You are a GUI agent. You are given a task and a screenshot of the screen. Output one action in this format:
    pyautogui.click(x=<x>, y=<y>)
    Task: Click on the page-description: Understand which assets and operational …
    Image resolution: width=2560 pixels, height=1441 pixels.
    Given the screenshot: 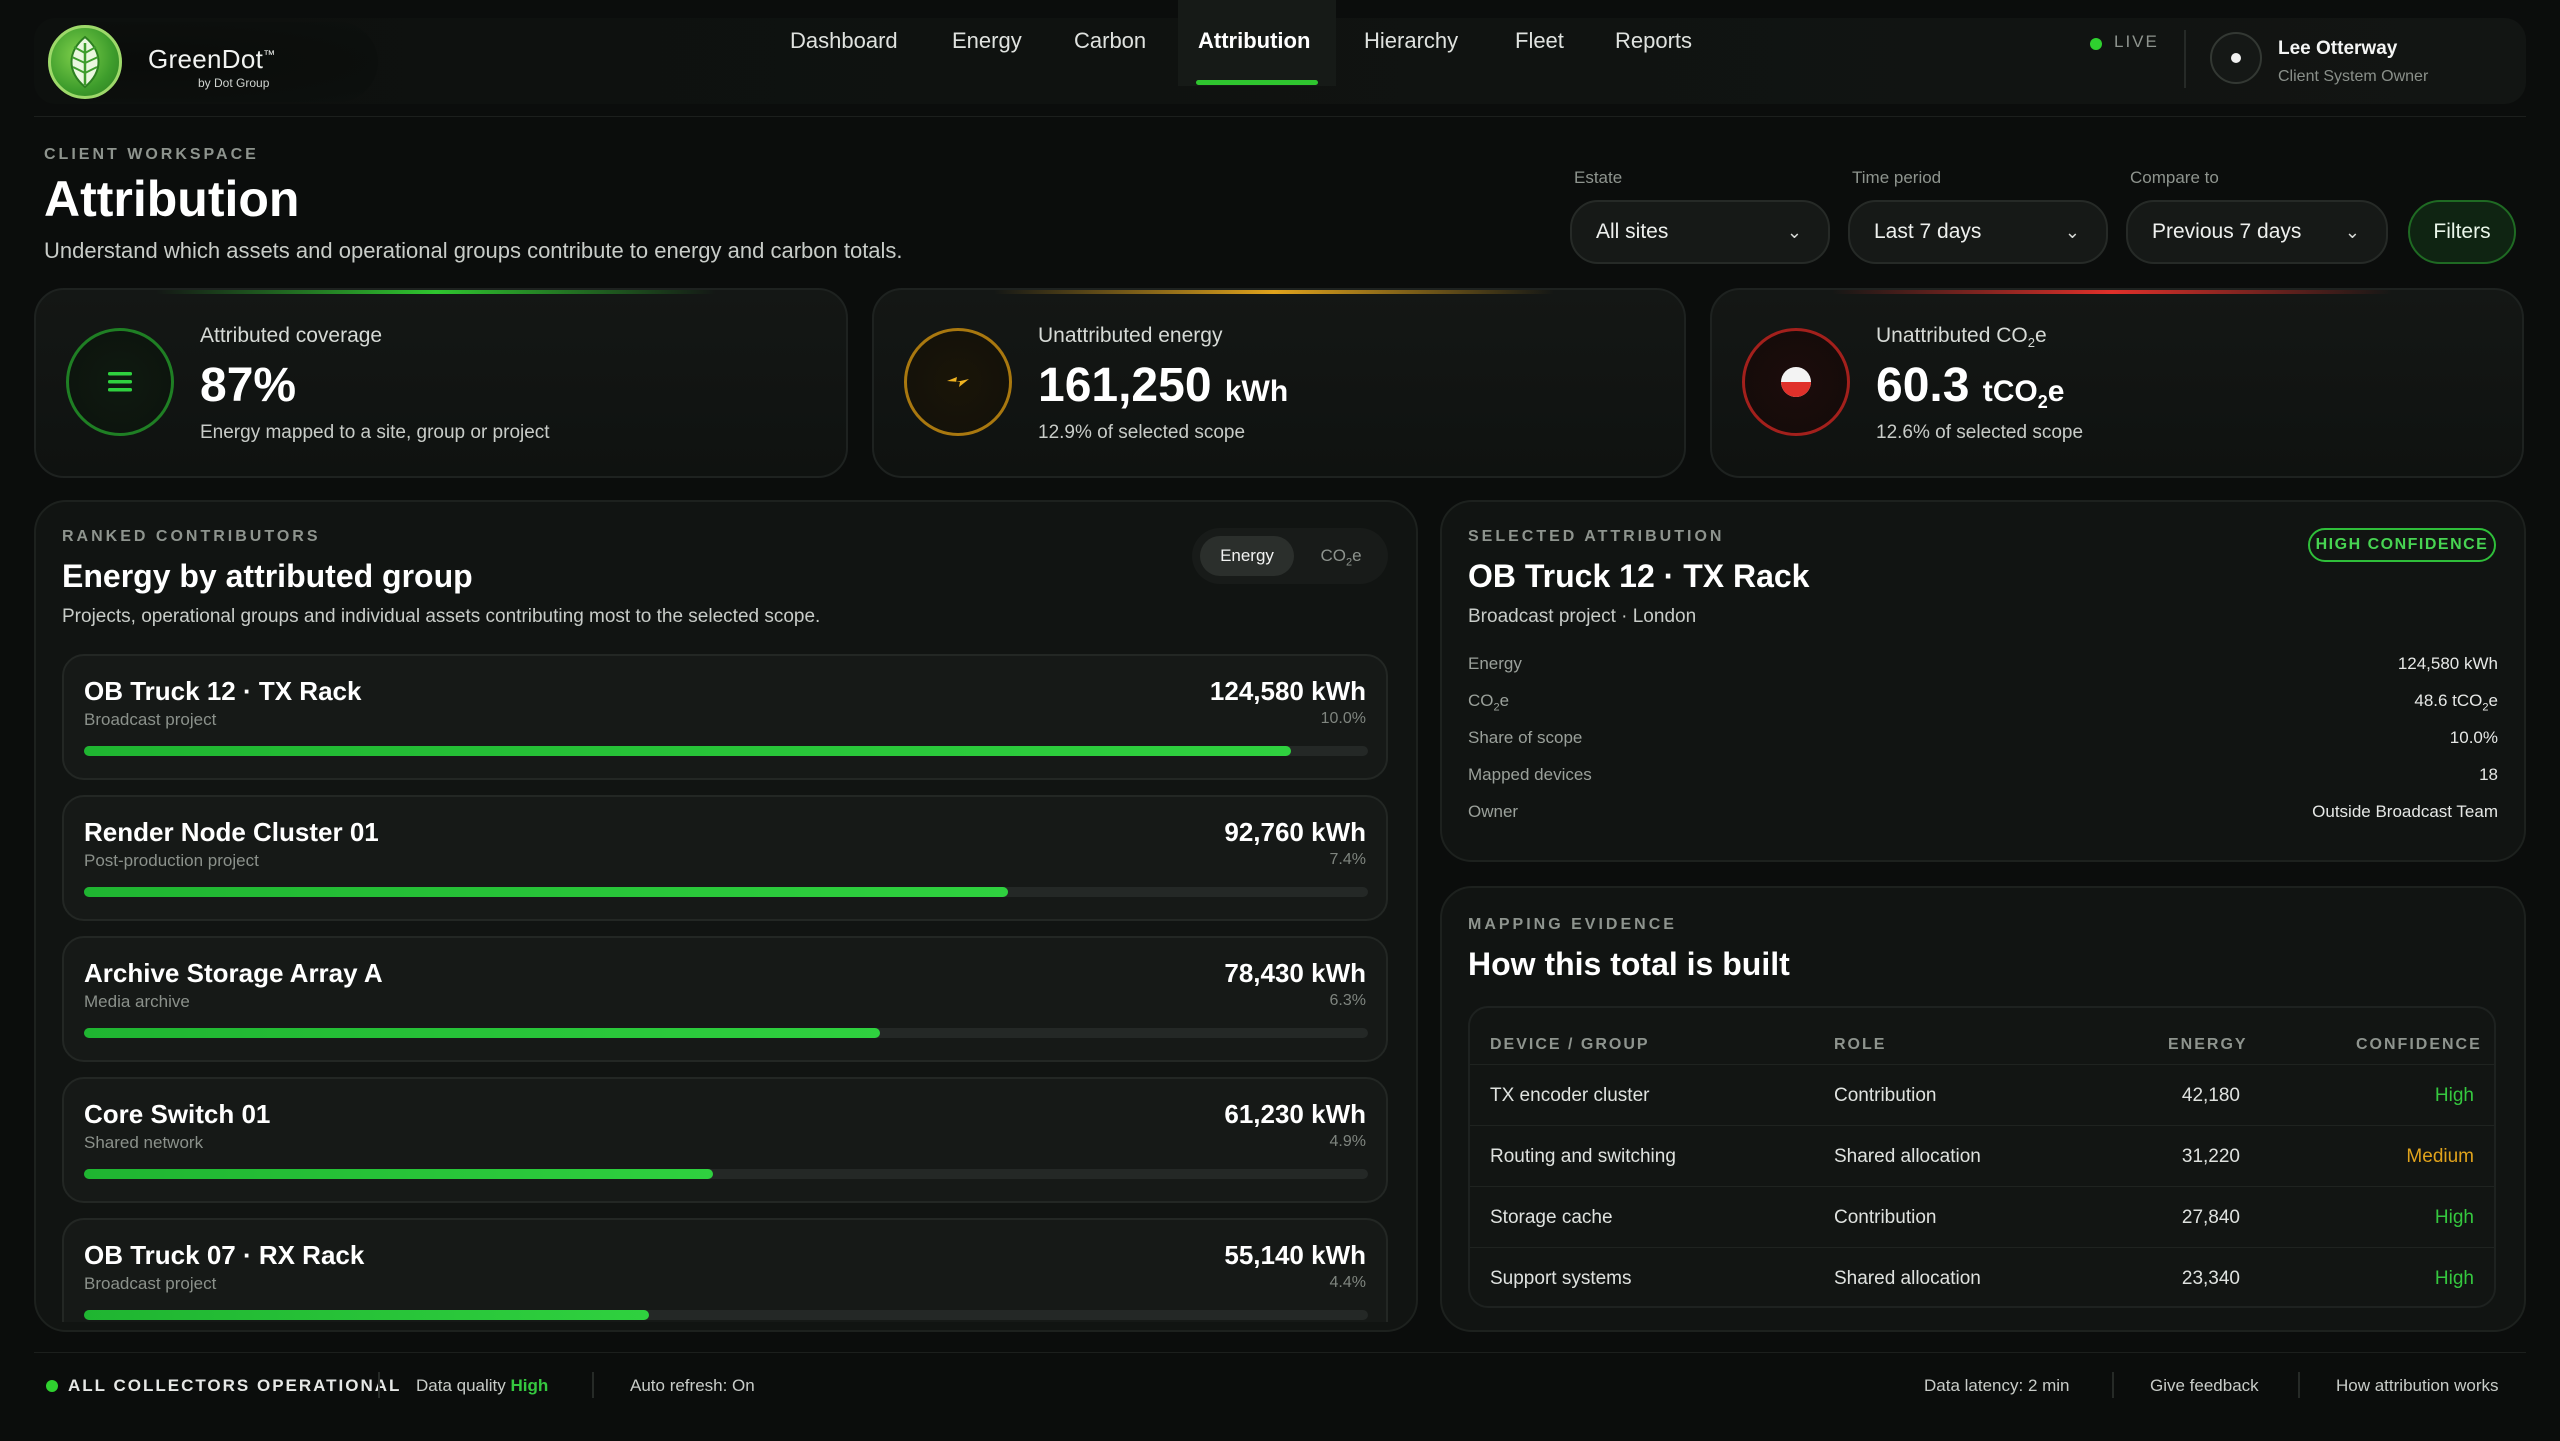 What is the action you would take?
    pyautogui.click(x=473, y=250)
    